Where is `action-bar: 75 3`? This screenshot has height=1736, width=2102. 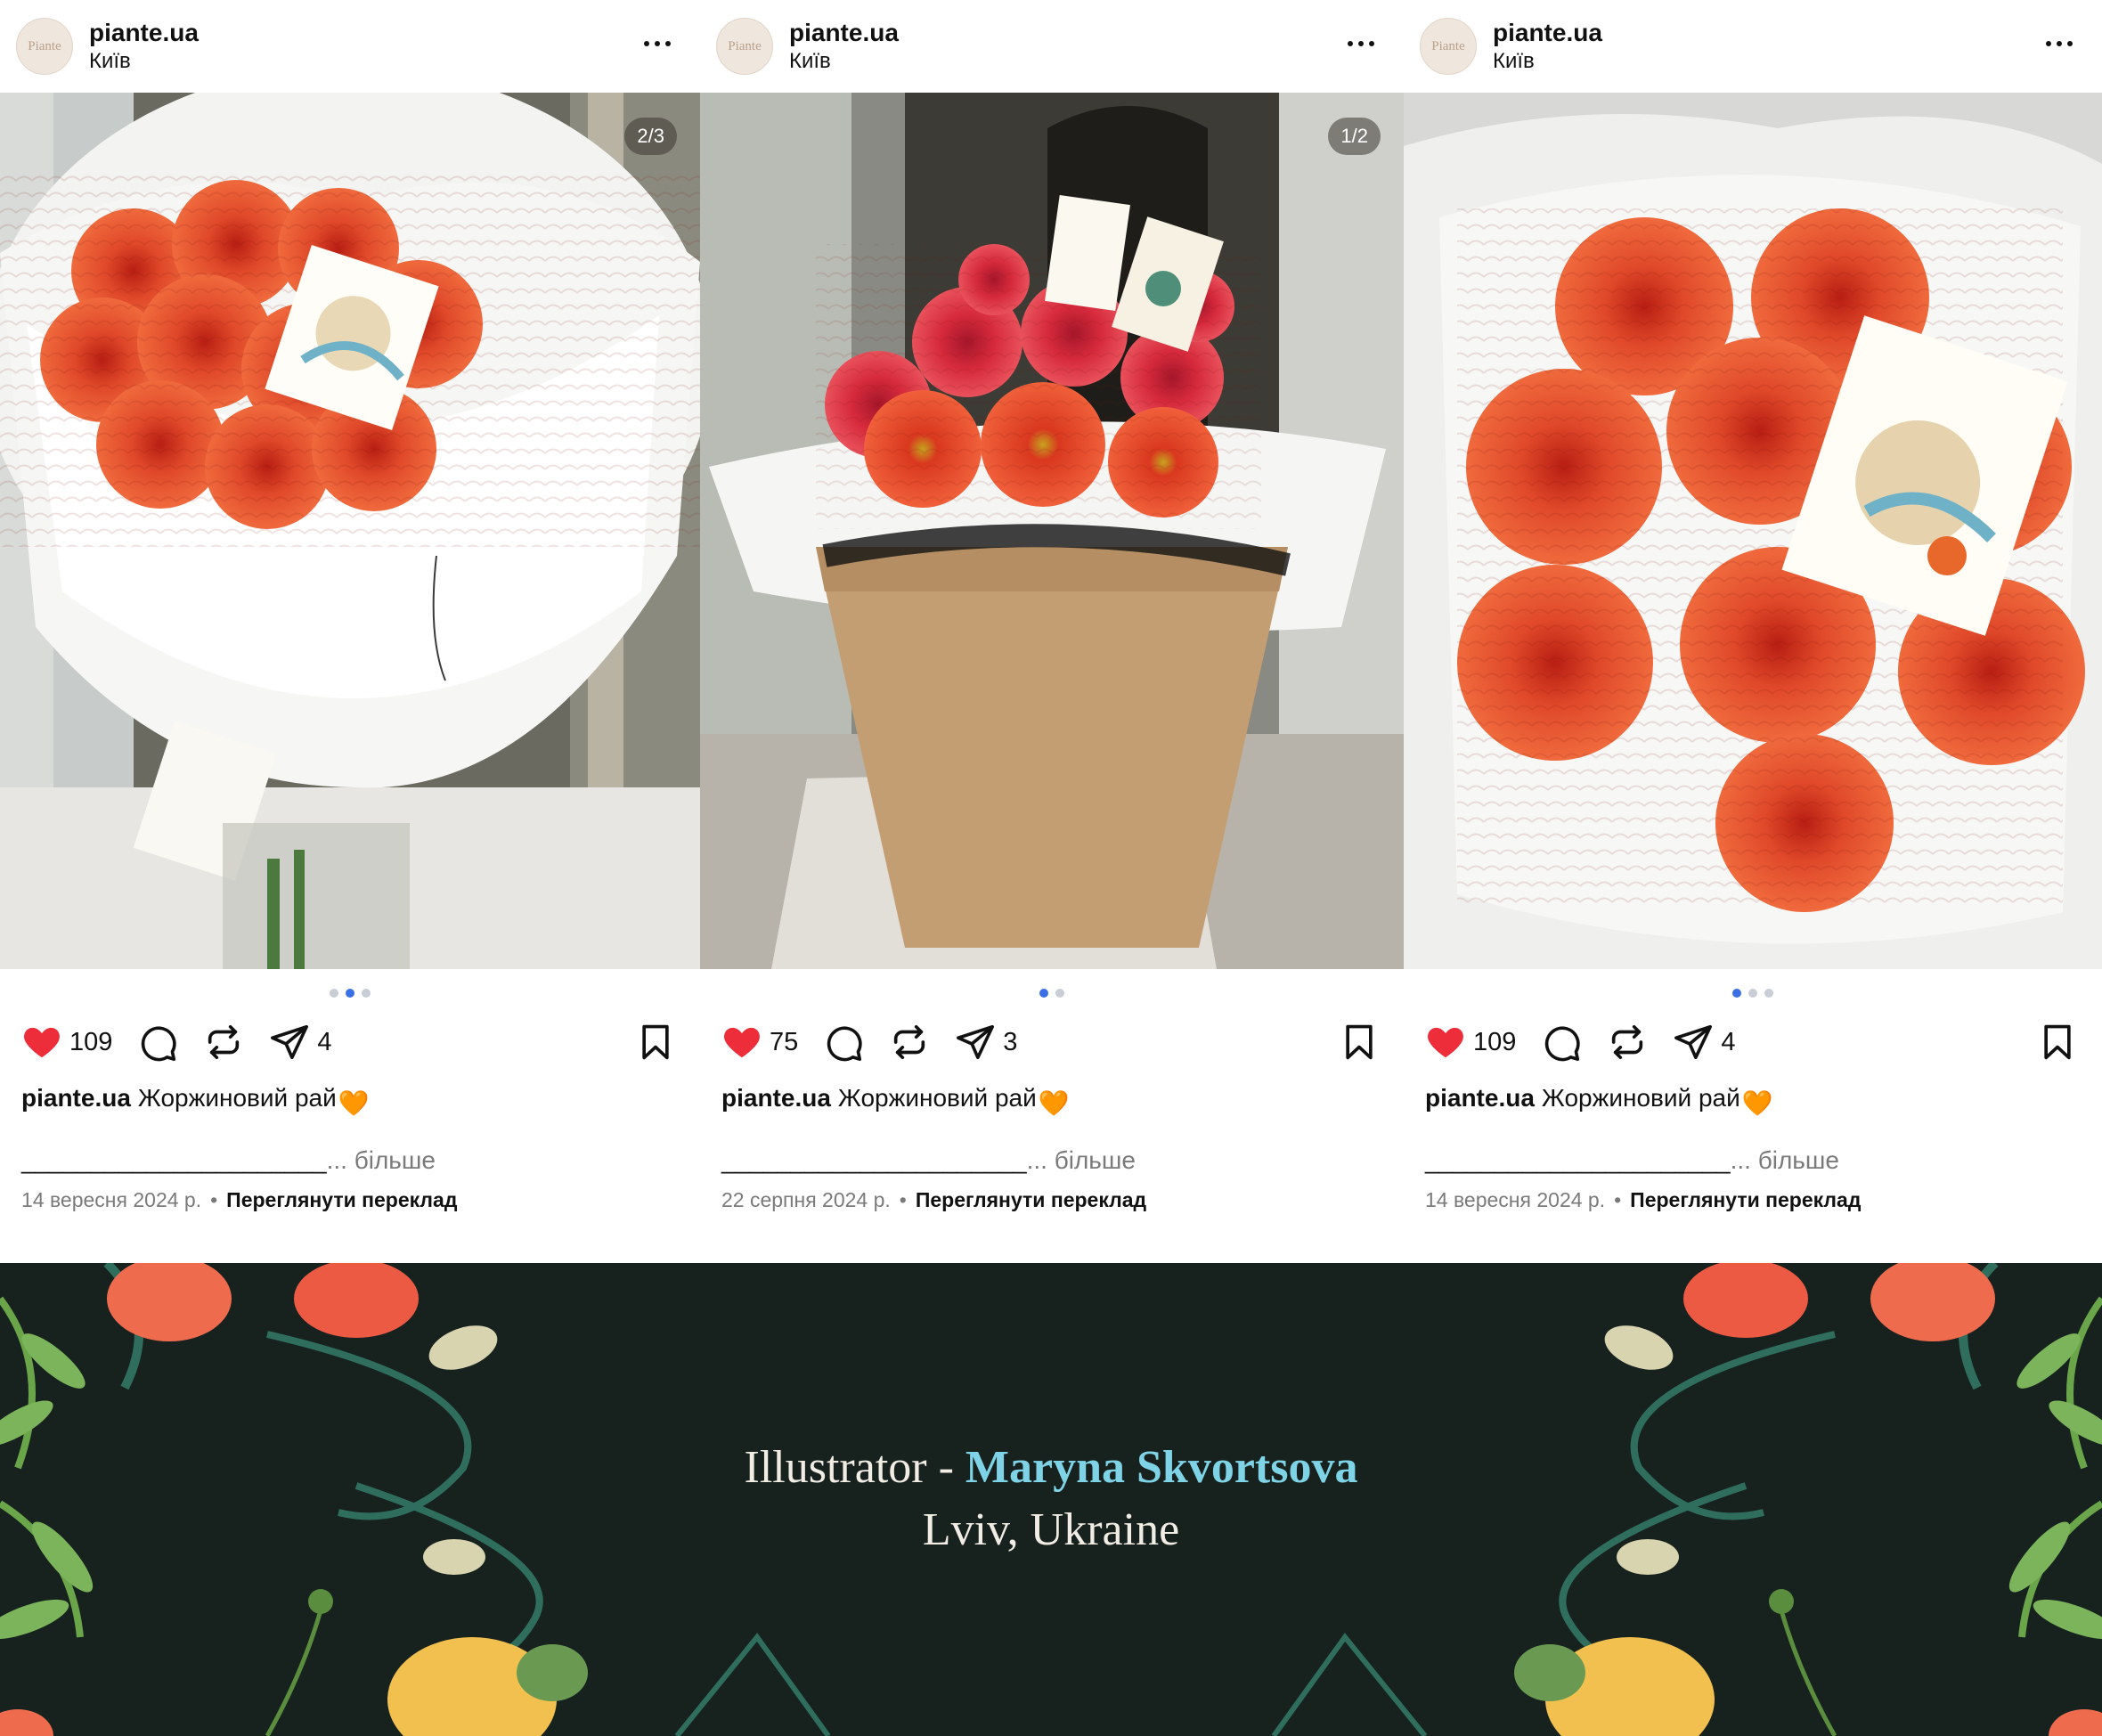 action-bar: 75 3 is located at coordinates (1051, 1042).